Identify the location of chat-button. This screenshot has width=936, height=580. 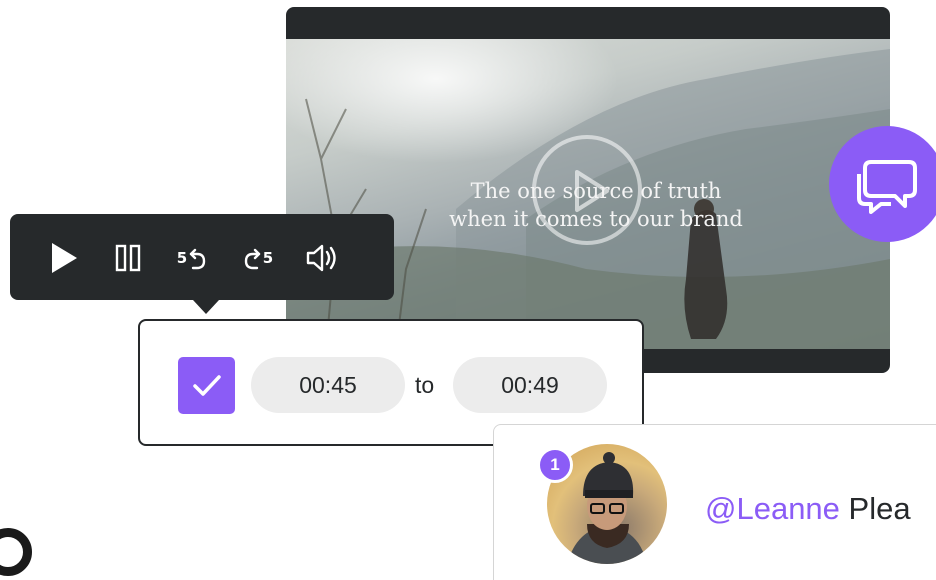
(882, 184).